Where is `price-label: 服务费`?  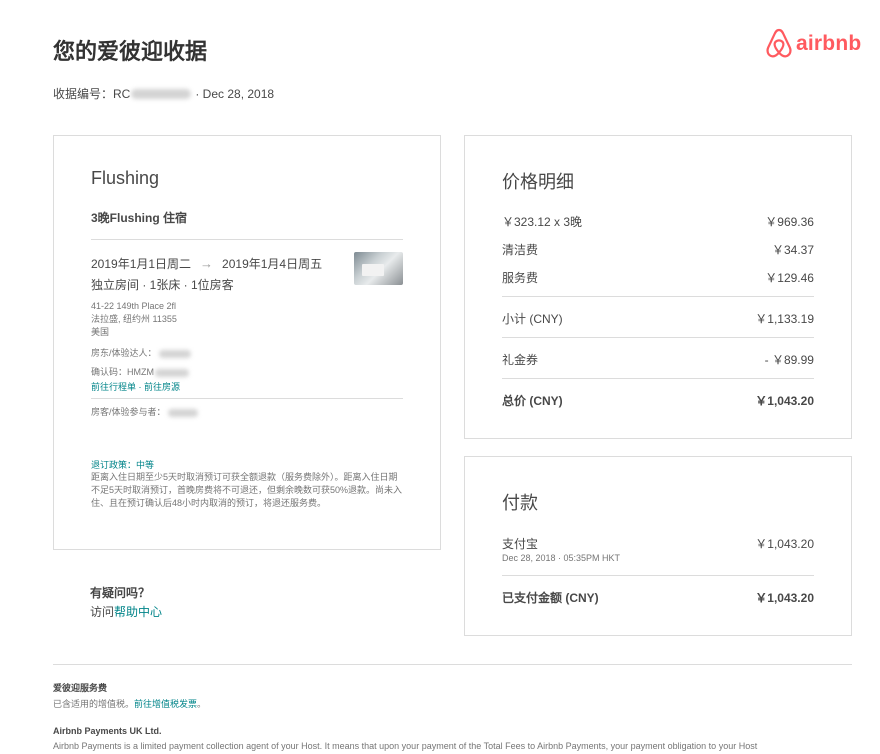
price-label: 服务费 is located at coordinates (520, 278).